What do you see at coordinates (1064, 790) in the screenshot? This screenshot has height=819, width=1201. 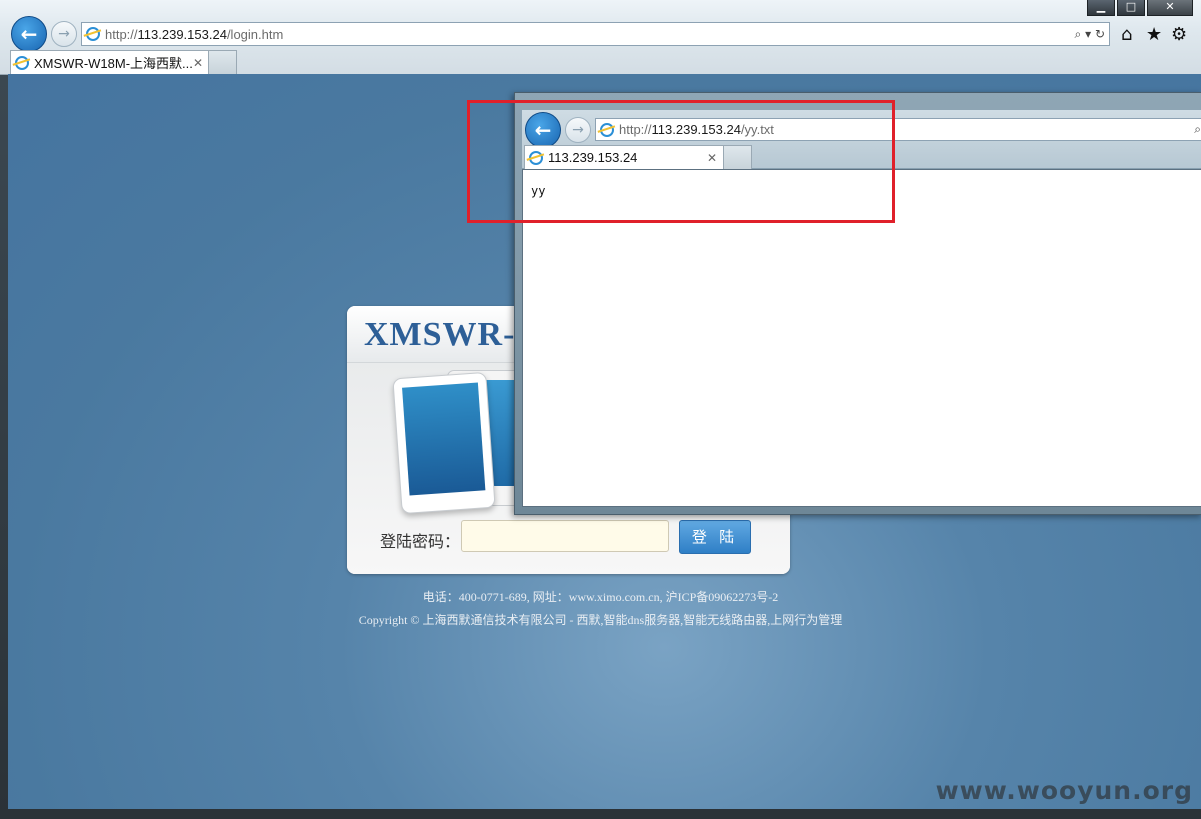 I see `watermark: www.wooyun.org` at bounding box center [1064, 790].